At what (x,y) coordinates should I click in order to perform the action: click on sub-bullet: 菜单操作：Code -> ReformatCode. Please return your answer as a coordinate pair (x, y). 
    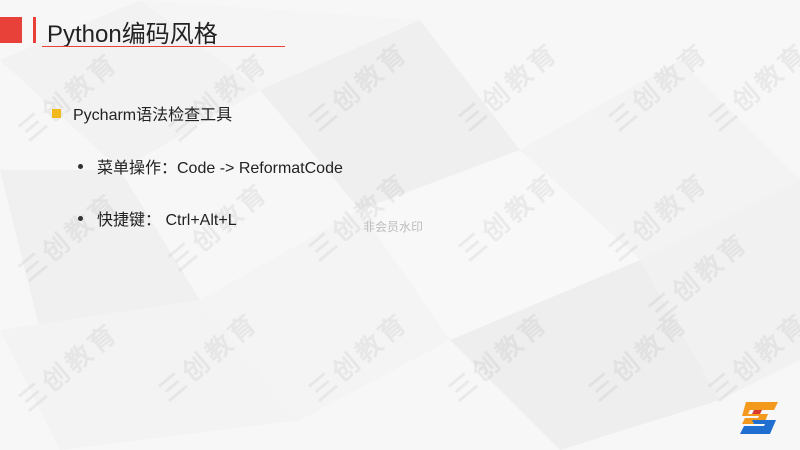
    Looking at the image, I should click on (210, 166).